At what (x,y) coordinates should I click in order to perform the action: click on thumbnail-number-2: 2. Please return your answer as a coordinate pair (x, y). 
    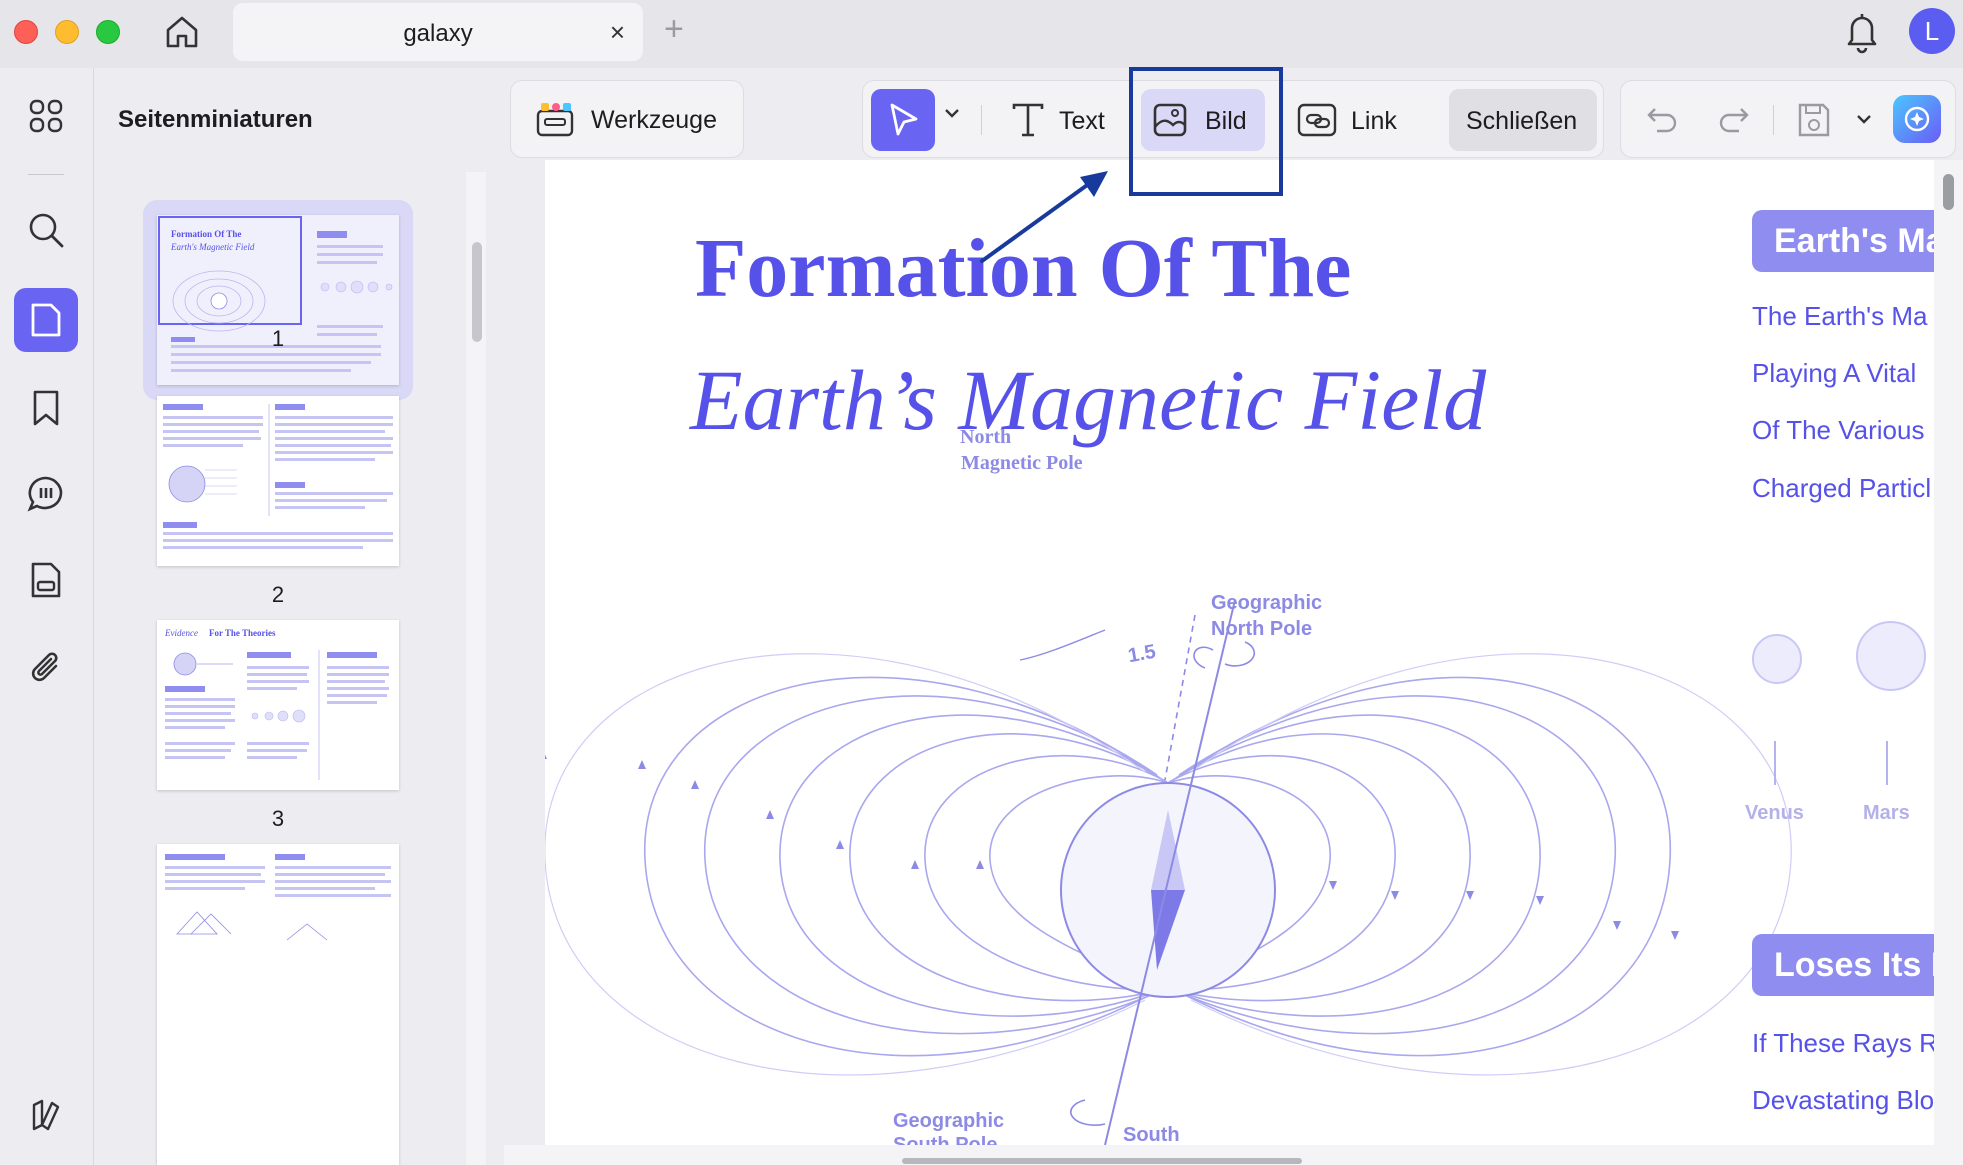
    Looking at the image, I should click on (278, 594).